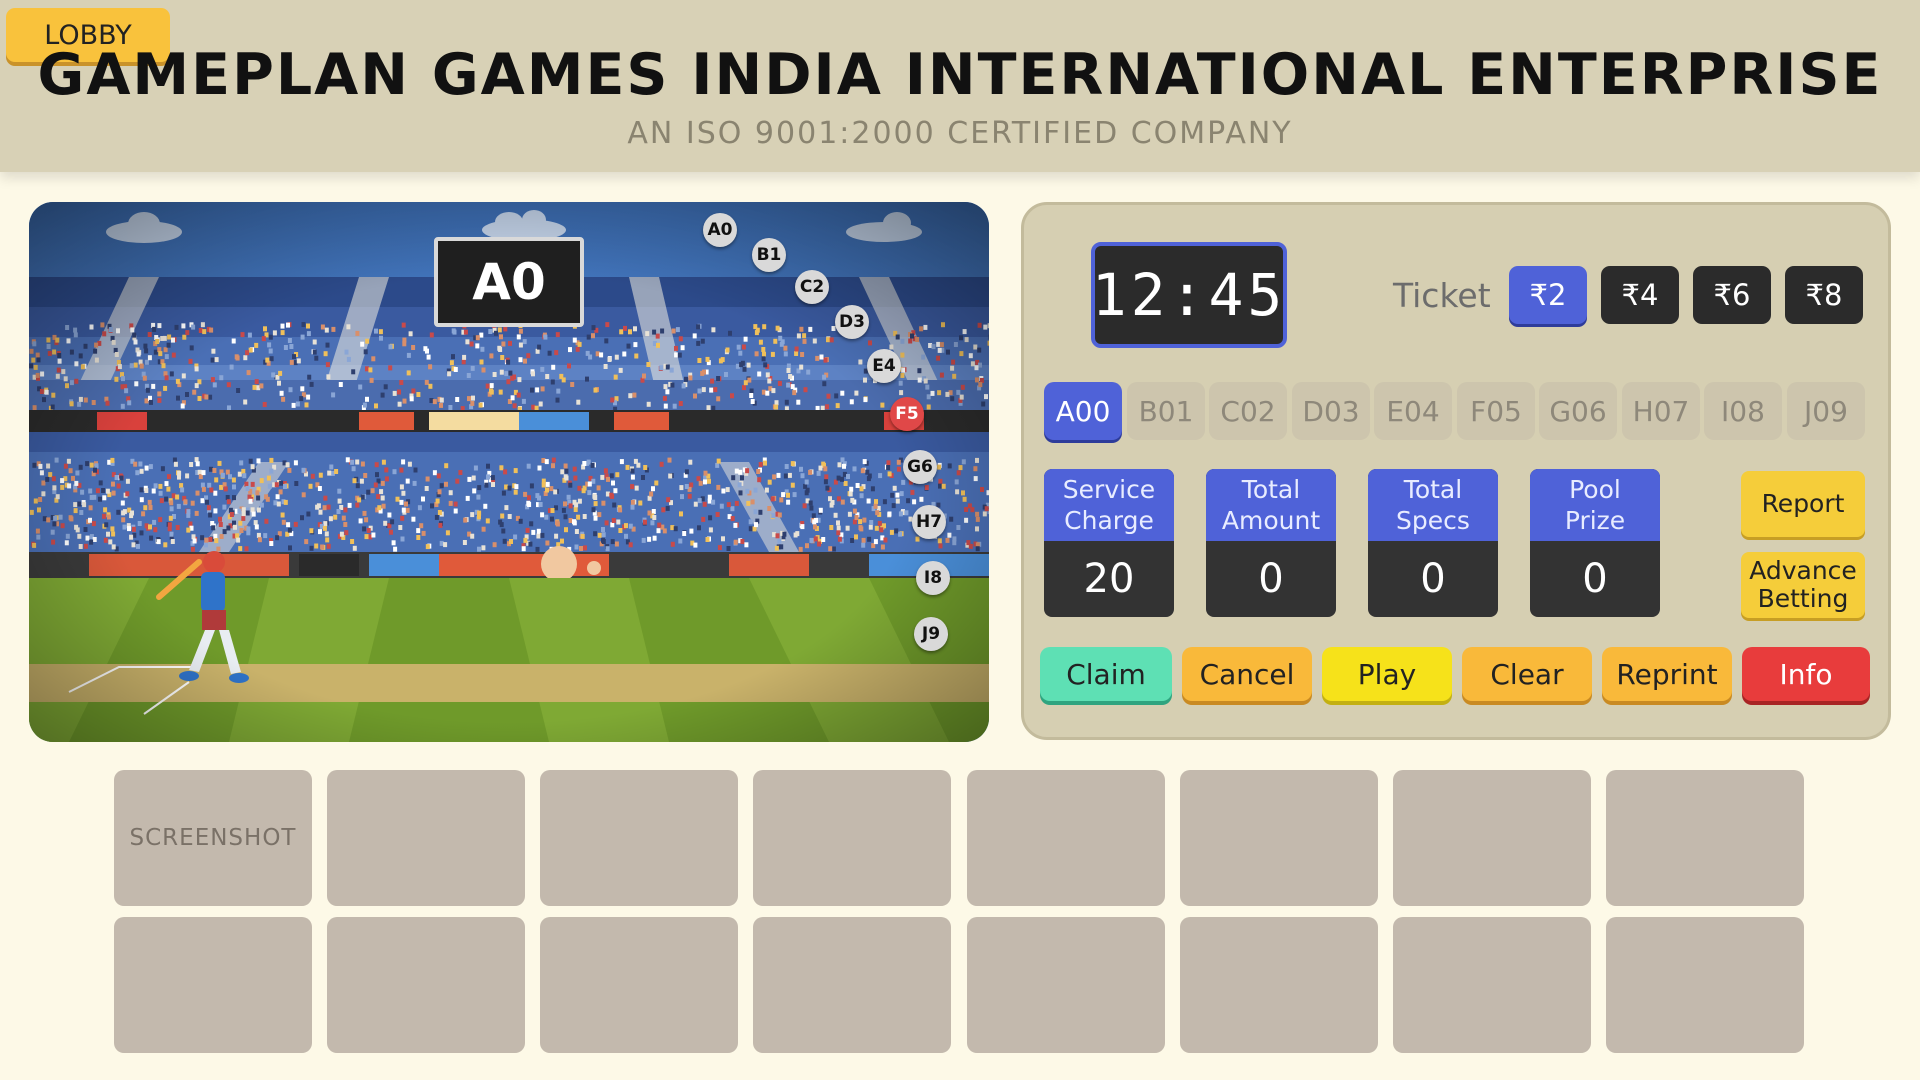 The image size is (1920, 1080). Describe the element at coordinates (1824, 295) in the screenshot. I see `ticket-8-button: ₹8` at that location.